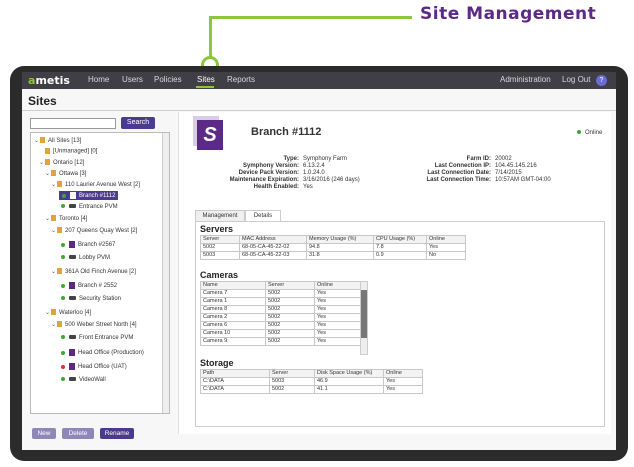 This screenshot has width=634, height=467. Describe the element at coordinates (89, 196) in the screenshot. I see `tree-branch-1112: Branch #1112` at that location.